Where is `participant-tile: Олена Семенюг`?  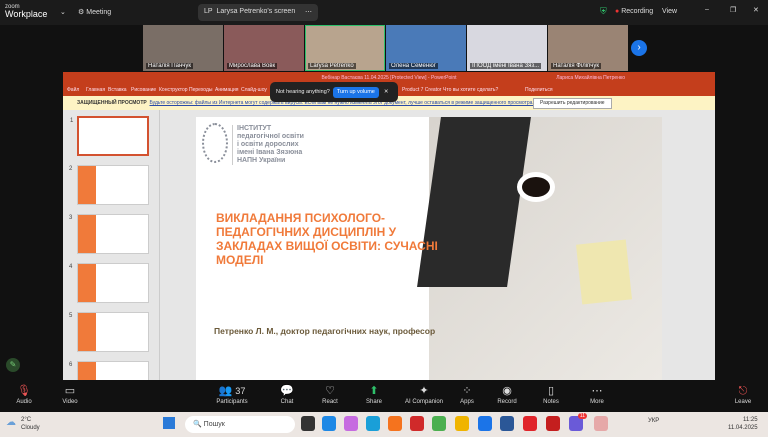
participant-tile: Олена Семенюг is located at coordinates (426, 48).